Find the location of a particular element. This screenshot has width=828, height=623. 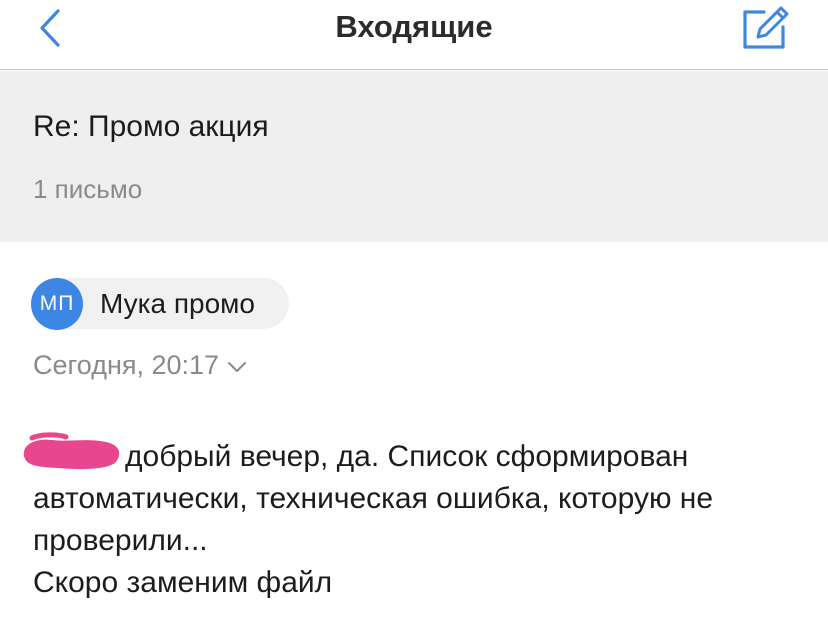

message-date: Сегодня, 20:17 is located at coordinates (126, 365).